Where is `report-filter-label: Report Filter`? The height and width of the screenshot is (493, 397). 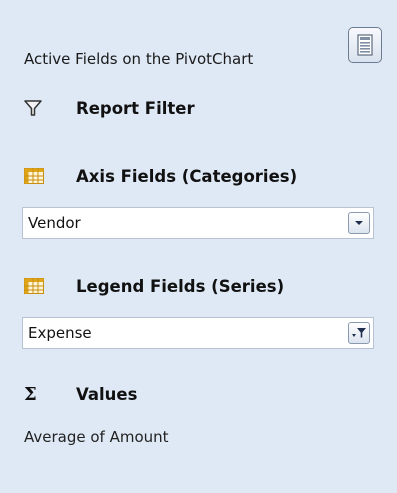
report-filter-label: Report Filter is located at coordinates (135, 108).